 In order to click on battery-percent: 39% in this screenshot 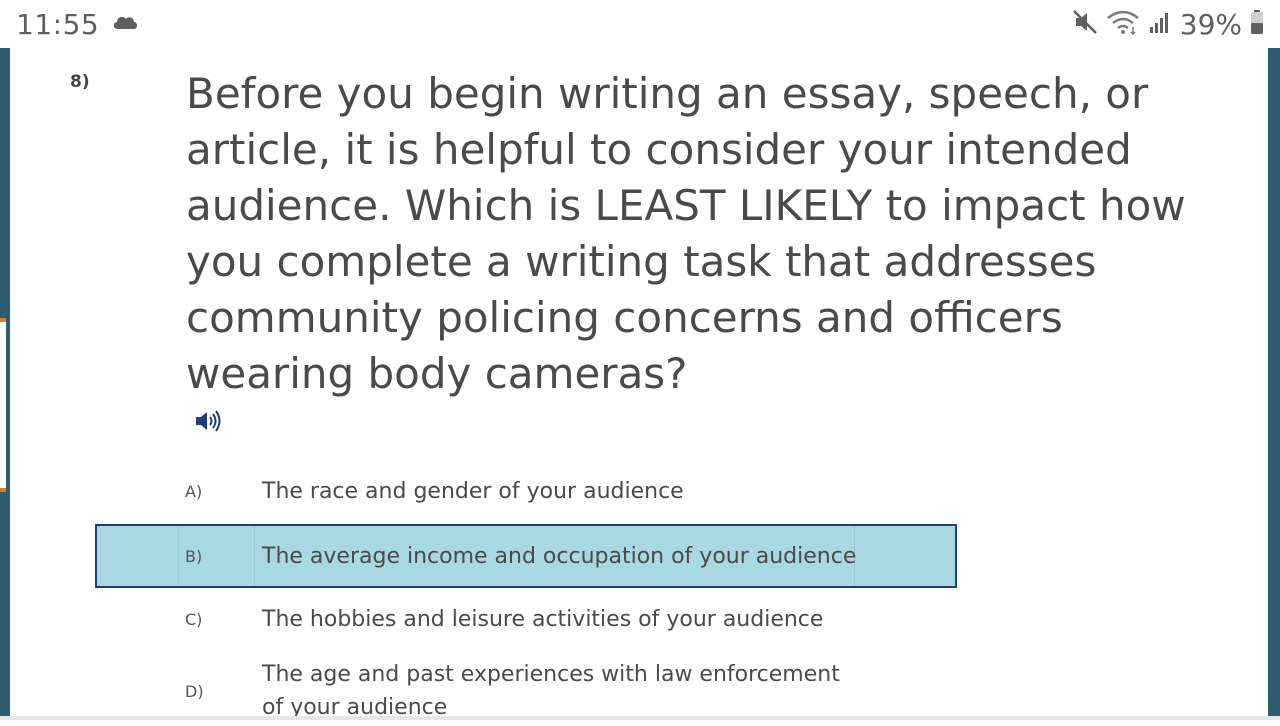, I will do `click(1210, 24)`.